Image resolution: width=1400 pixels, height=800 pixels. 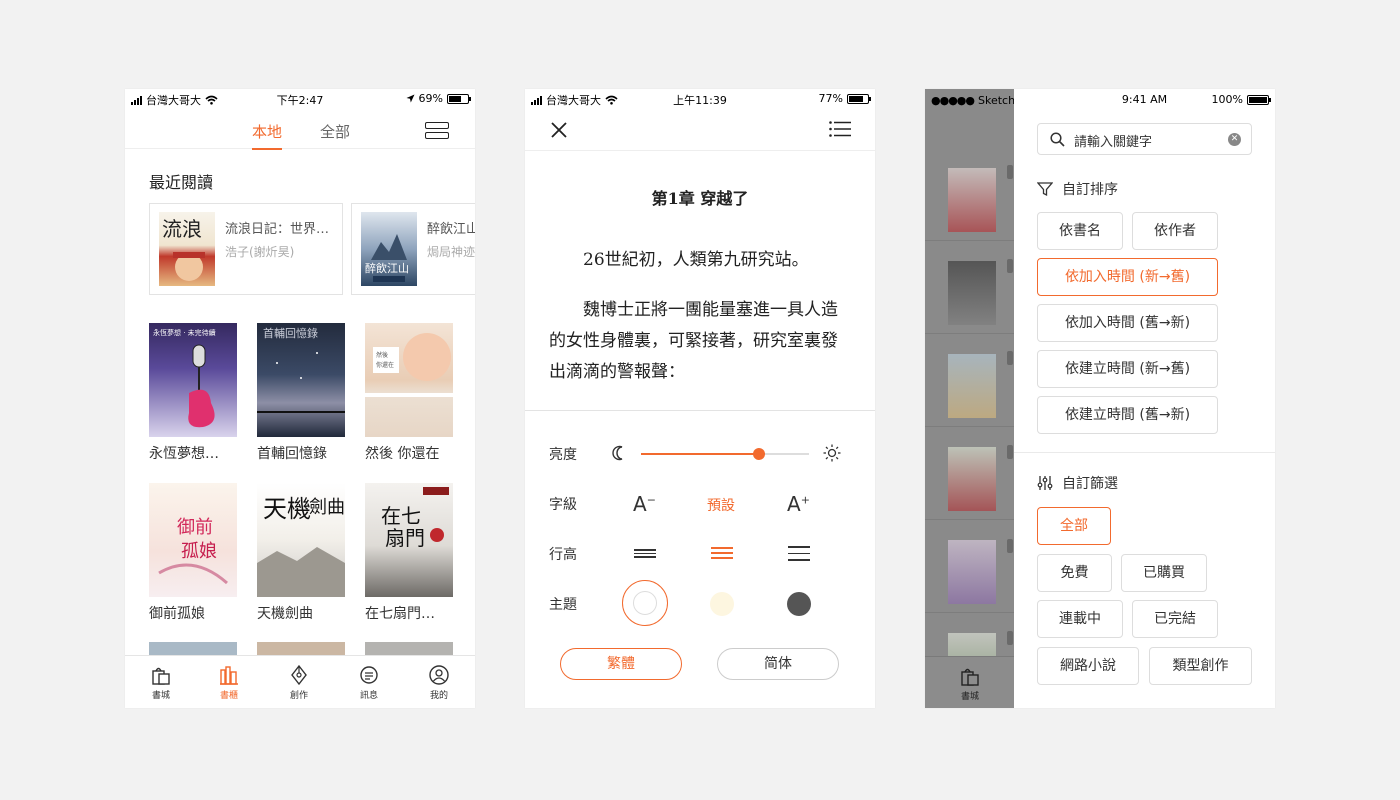 I want to click on font-smaller-glyph: A, so click(x=640, y=504).